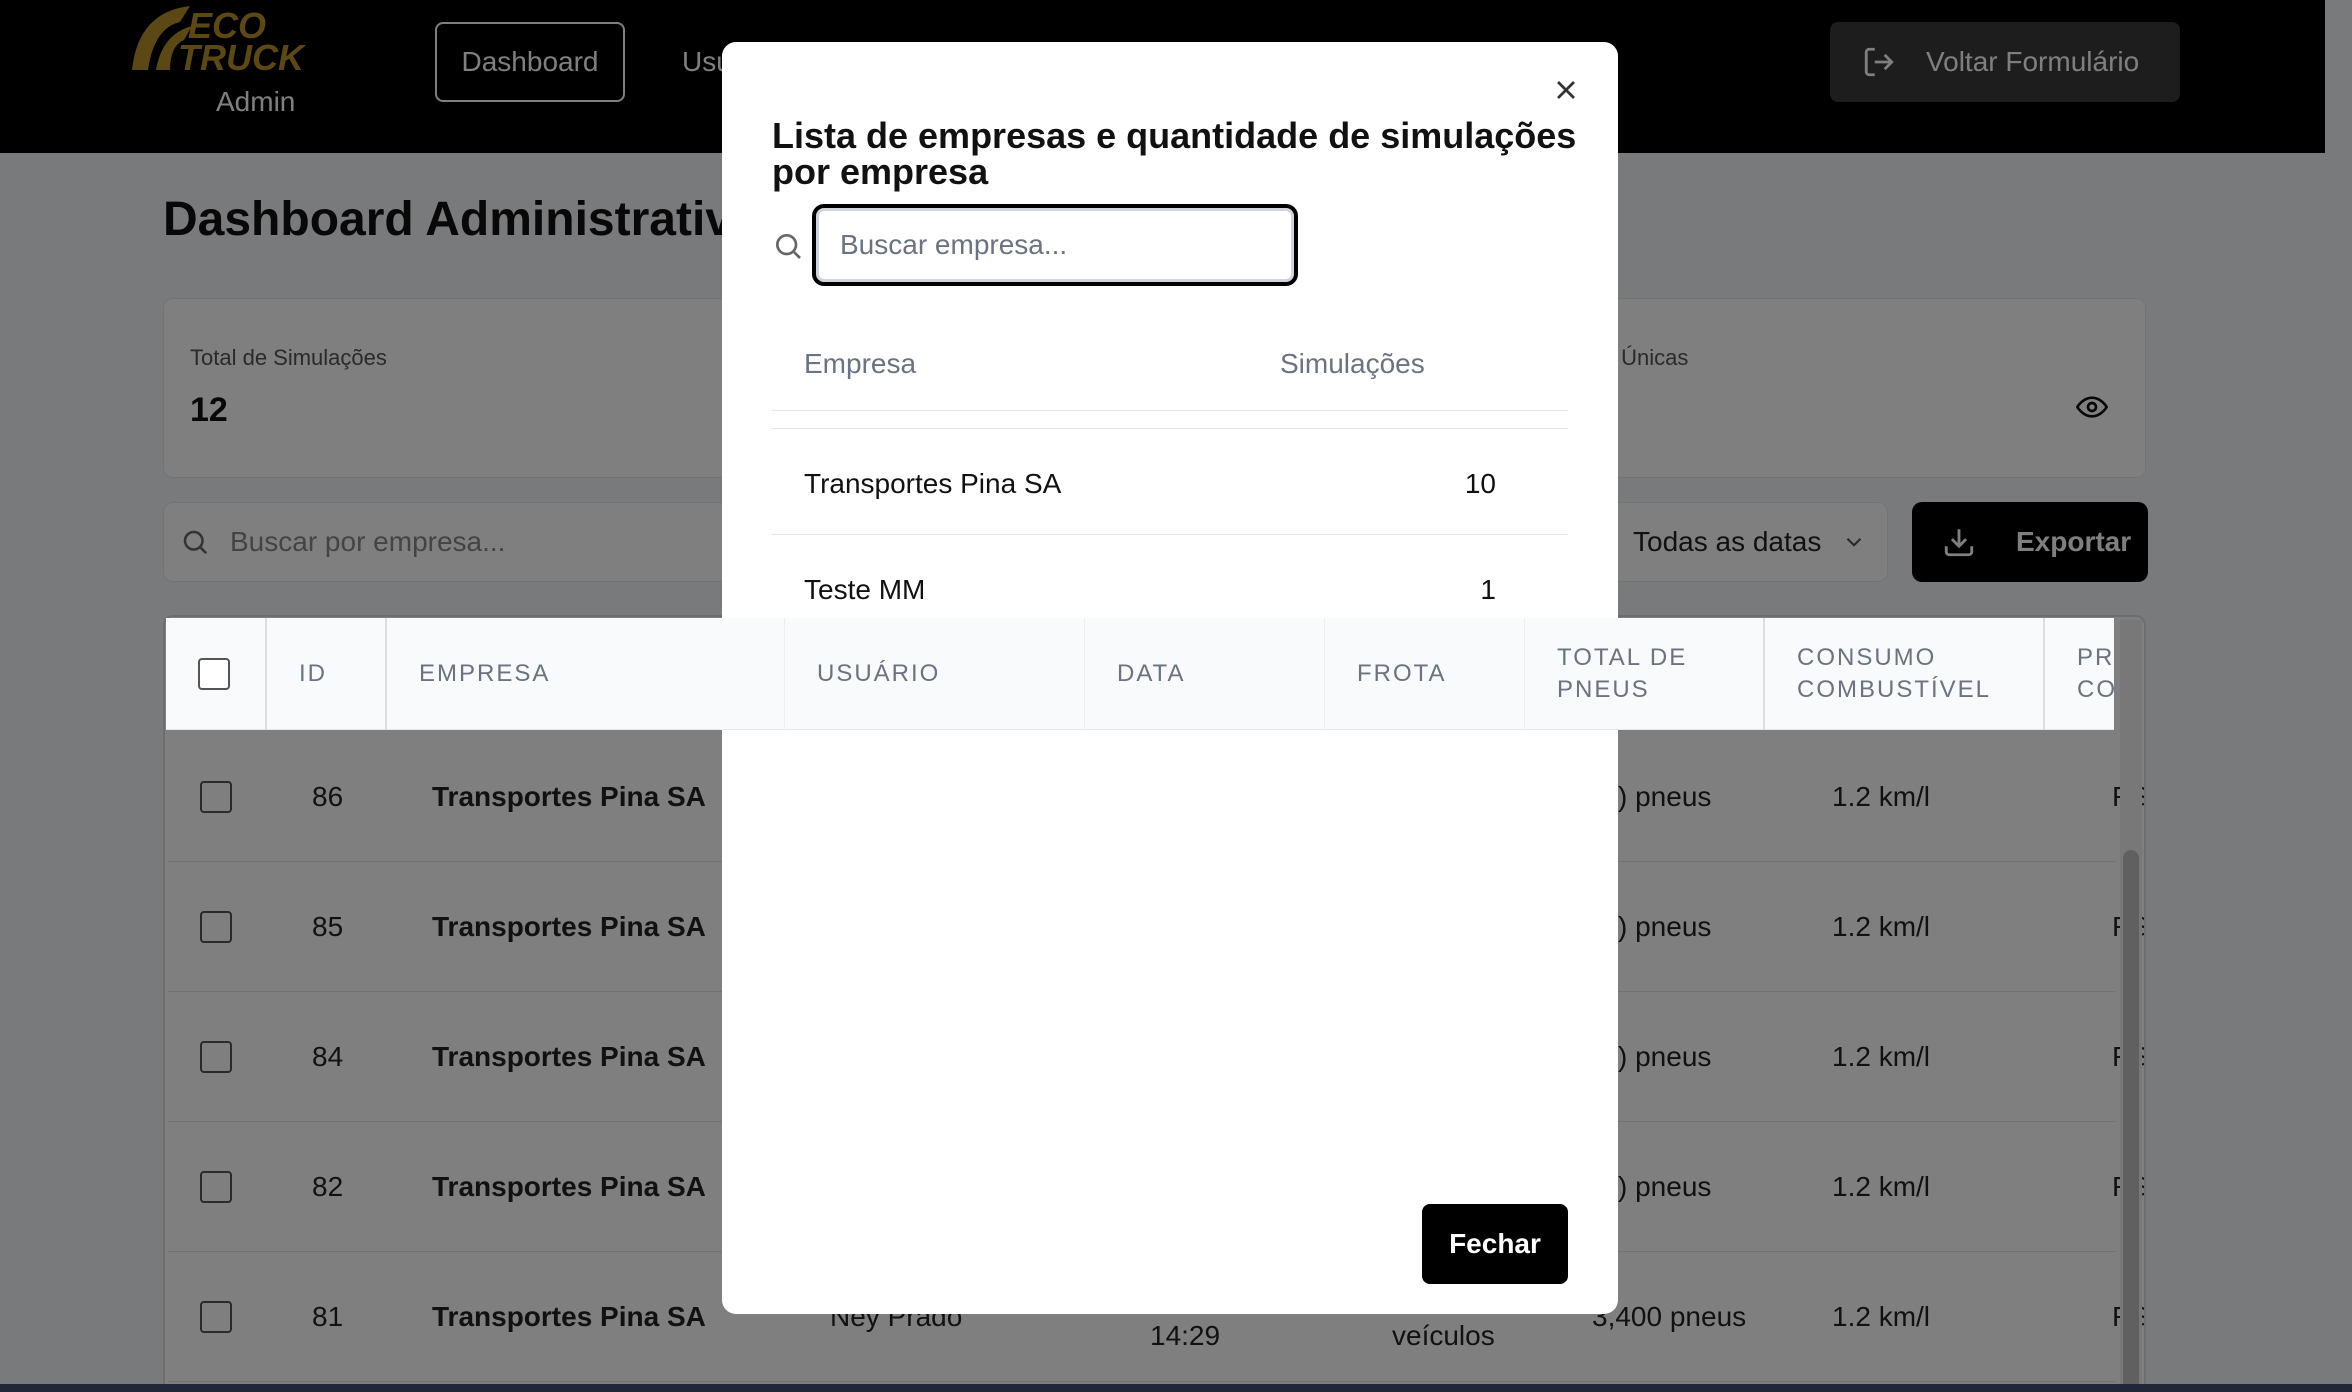 This screenshot has height=1392, width=2352. What do you see at coordinates (1566, 90) in the screenshot?
I see `close-icon` at bounding box center [1566, 90].